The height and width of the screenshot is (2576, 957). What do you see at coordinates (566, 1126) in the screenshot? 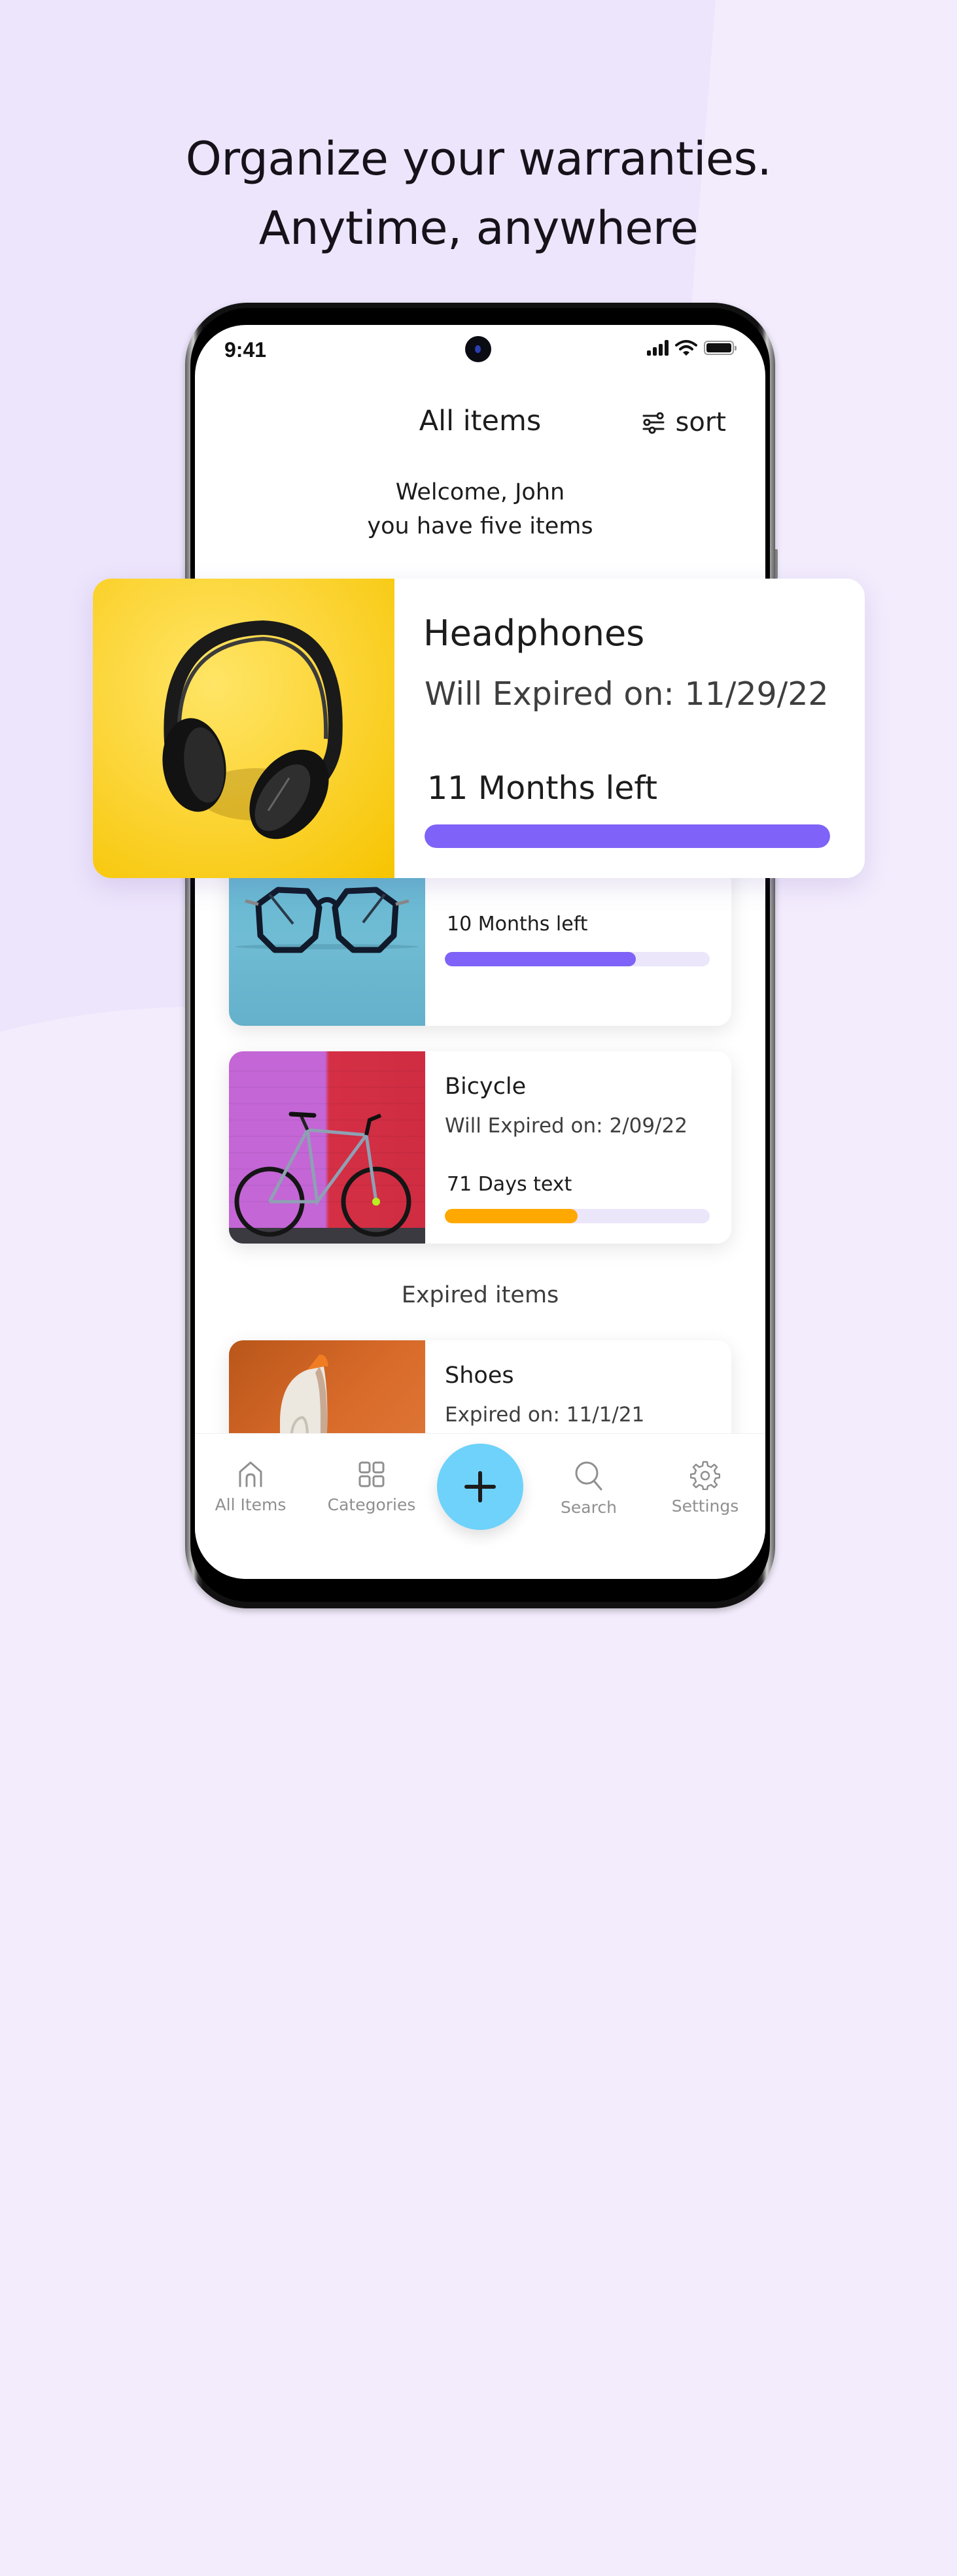
I see `item-expiry: Will Expired on: 2/09/22` at bounding box center [566, 1126].